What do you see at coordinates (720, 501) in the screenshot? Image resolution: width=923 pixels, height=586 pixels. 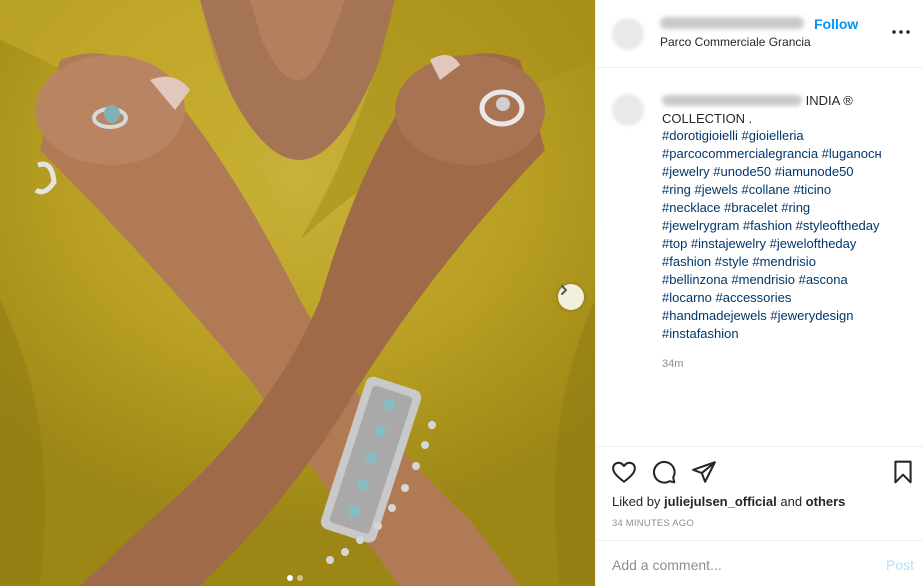 I see `liked-by-user-link: juliejulsen_official` at bounding box center [720, 501].